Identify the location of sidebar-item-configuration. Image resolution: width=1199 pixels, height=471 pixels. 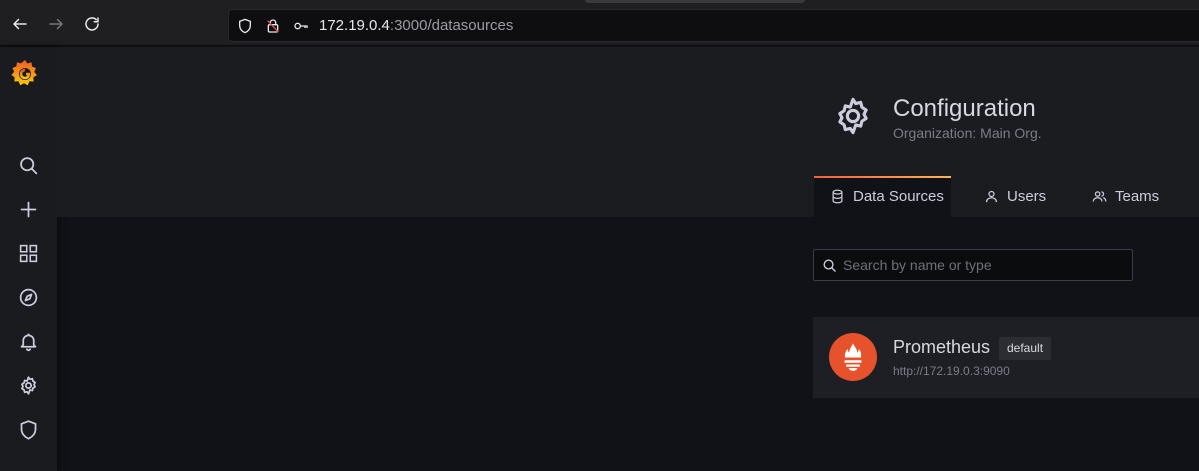
(28, 385).